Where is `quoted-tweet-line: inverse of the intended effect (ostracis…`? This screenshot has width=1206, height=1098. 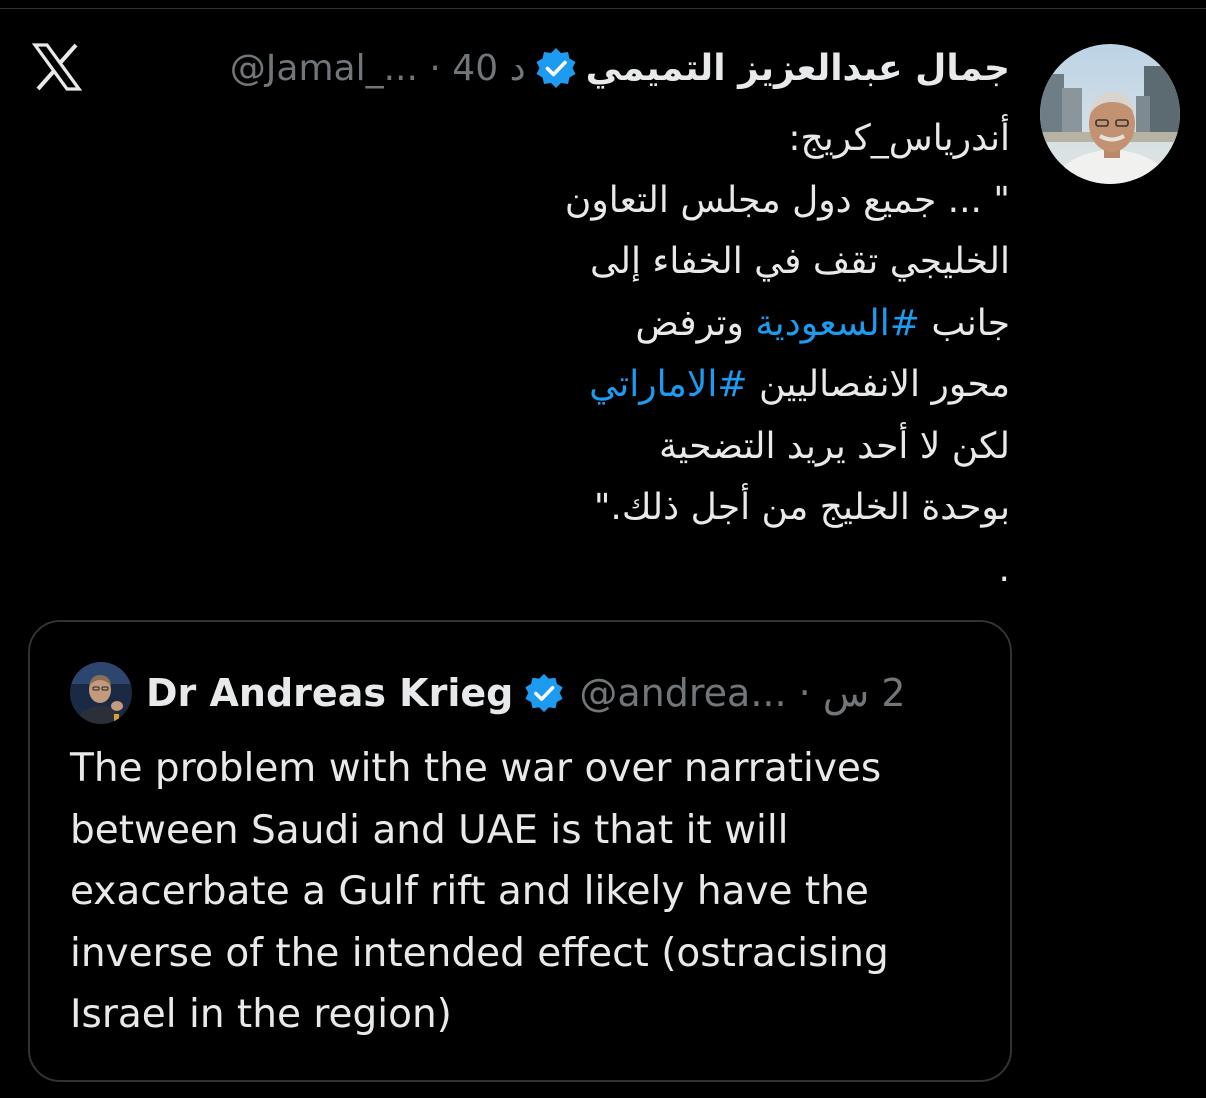
quoted-tweet-line: inverse of the intended effect (ostracis… is located at coordinates (479, 953).